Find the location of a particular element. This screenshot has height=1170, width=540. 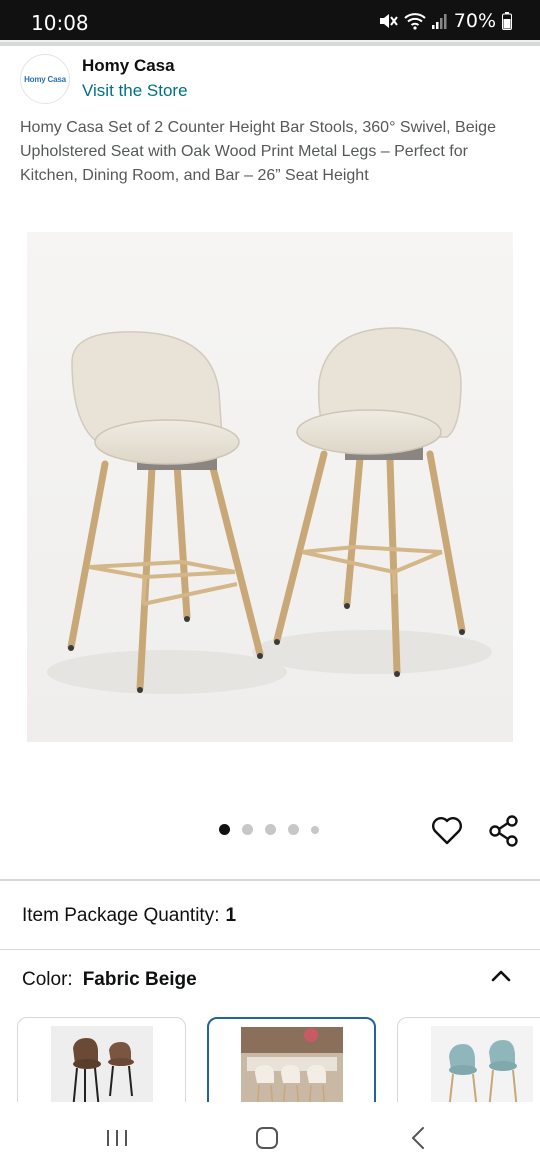

carousel-dots is located at coordinates (269, 829).